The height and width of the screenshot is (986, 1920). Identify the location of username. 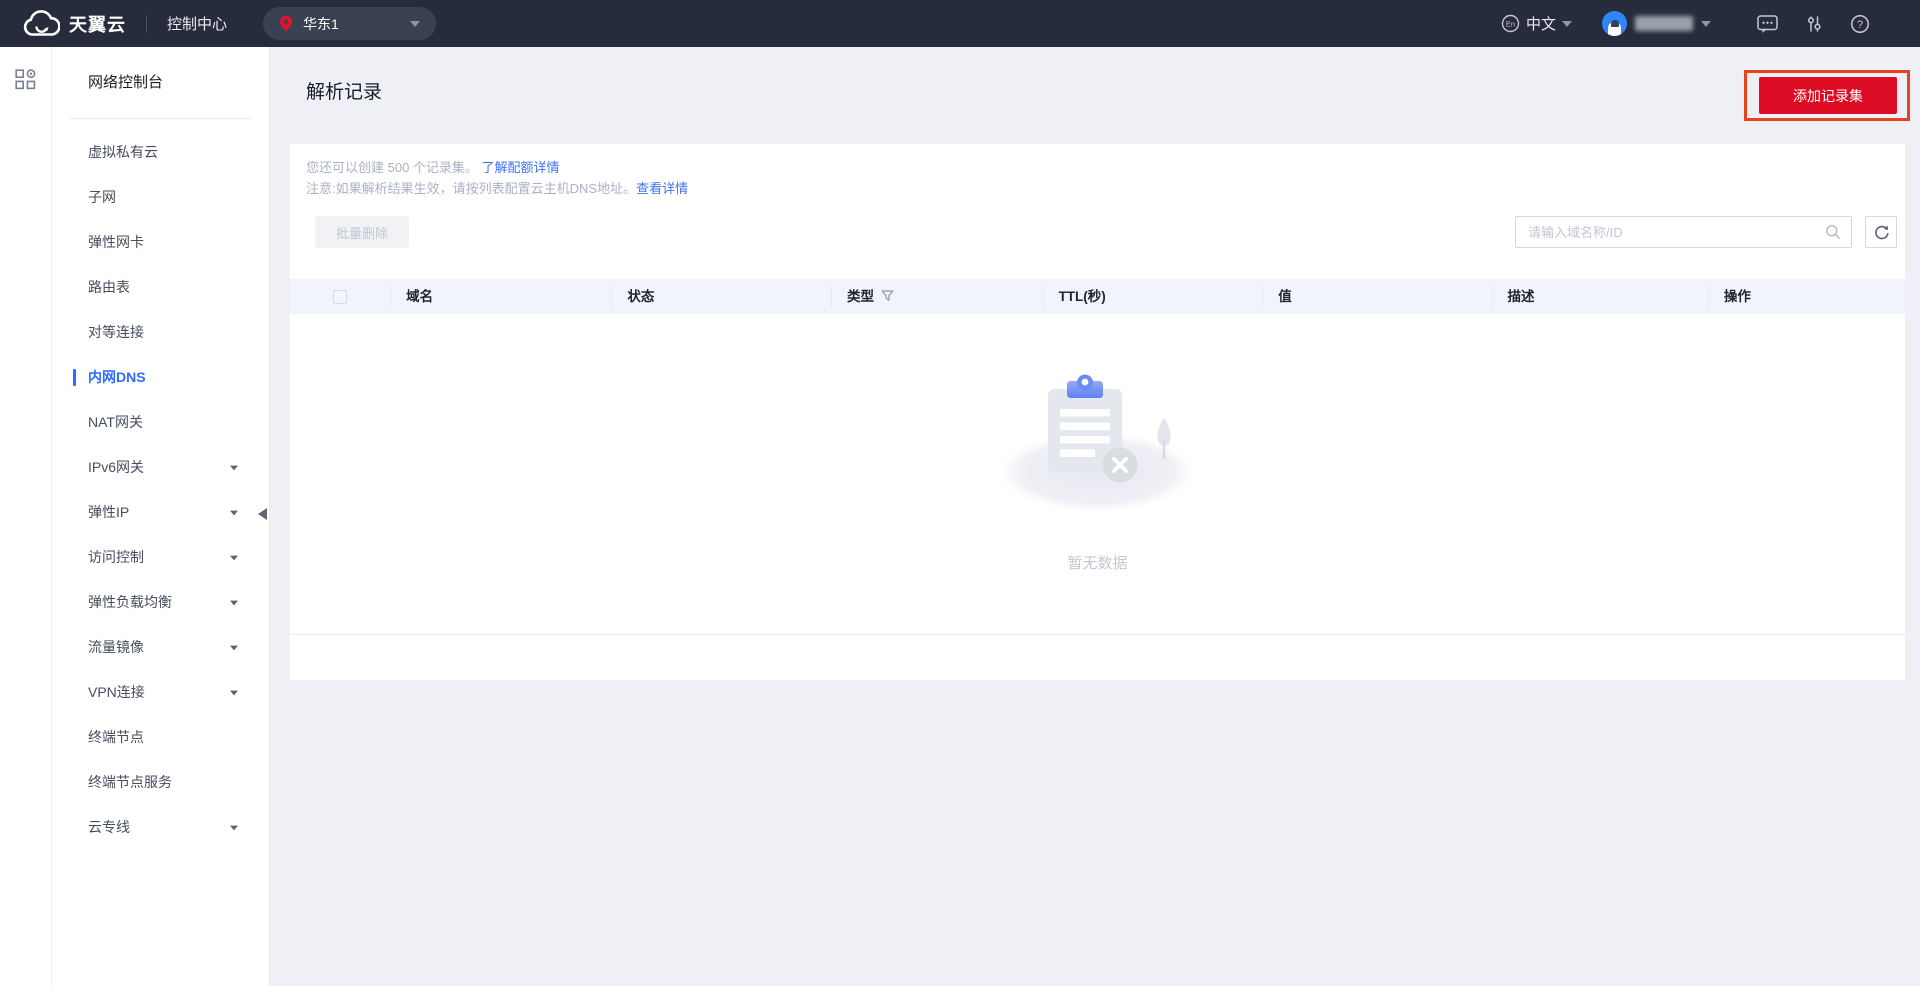
(1664, 23).